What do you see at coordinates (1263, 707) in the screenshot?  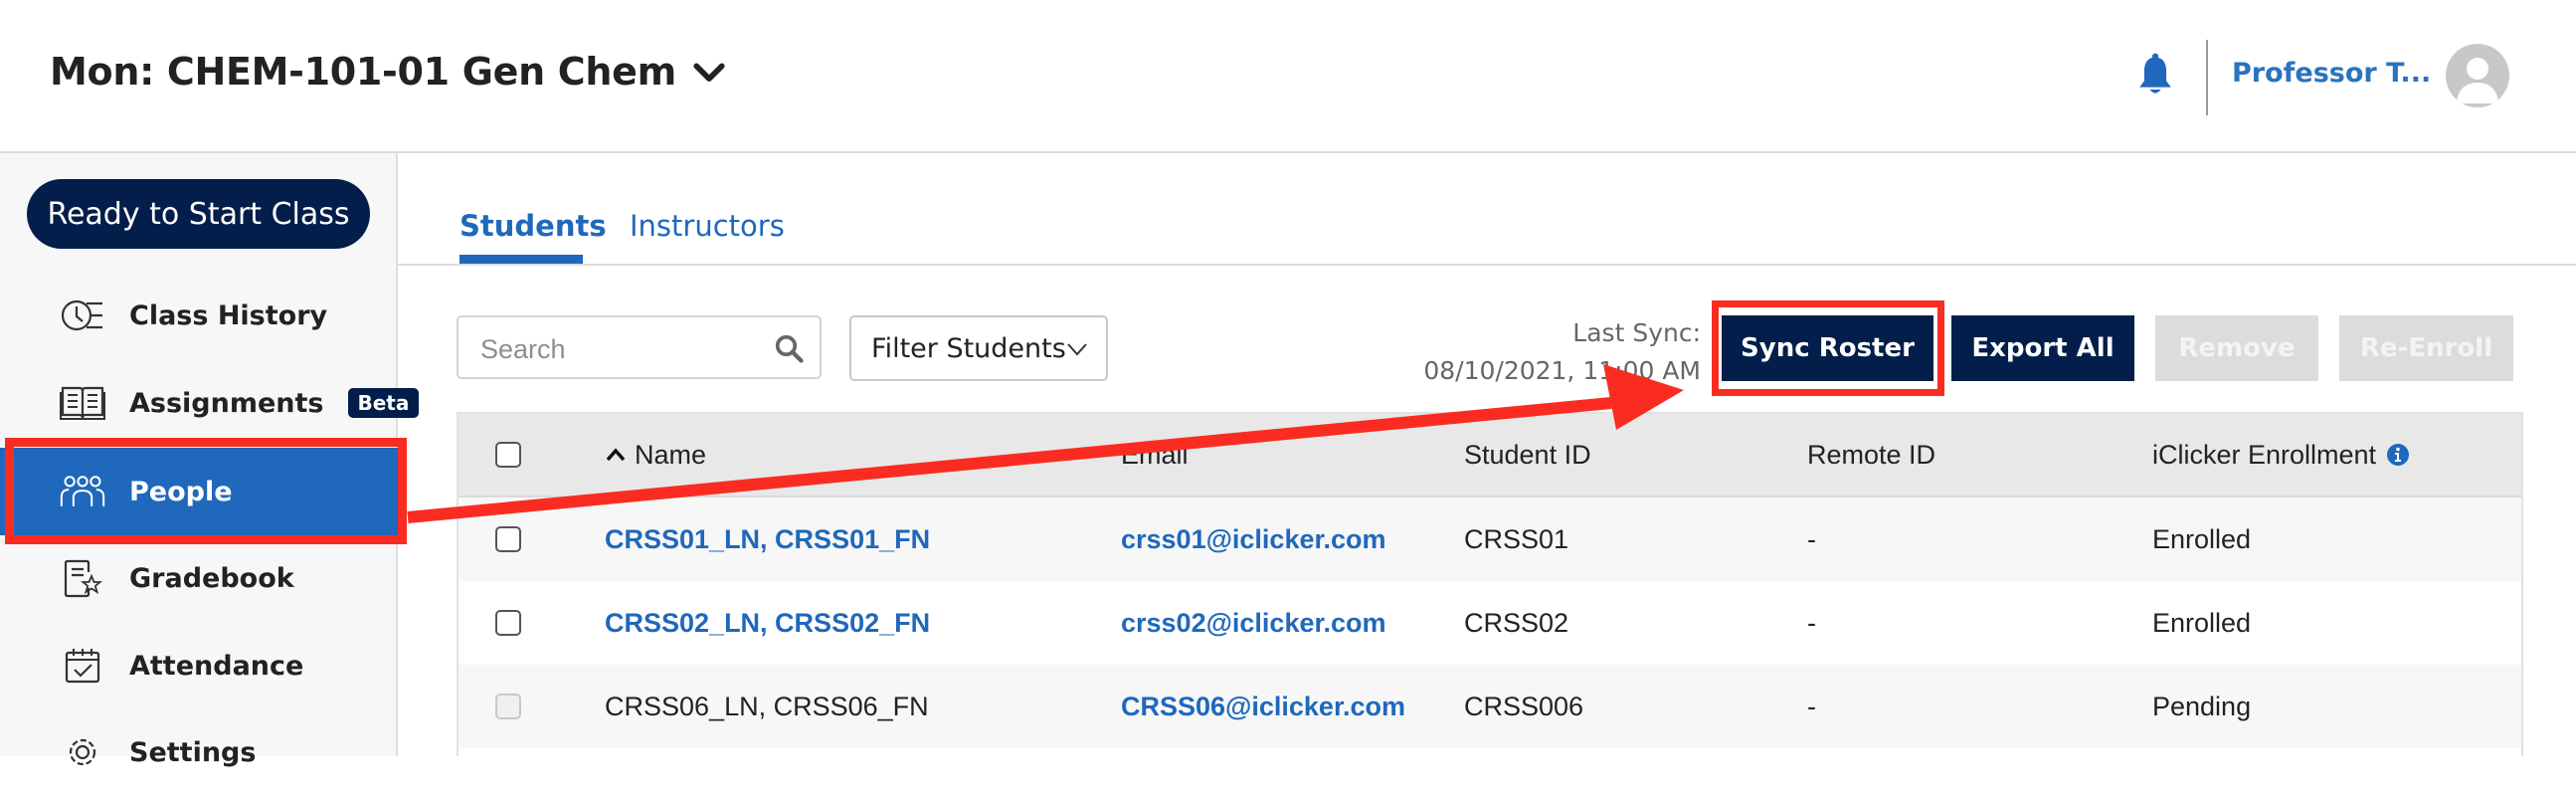 I see `student-email-link: CRSS06@iclicker.com` at bounding box center [1263, 707].